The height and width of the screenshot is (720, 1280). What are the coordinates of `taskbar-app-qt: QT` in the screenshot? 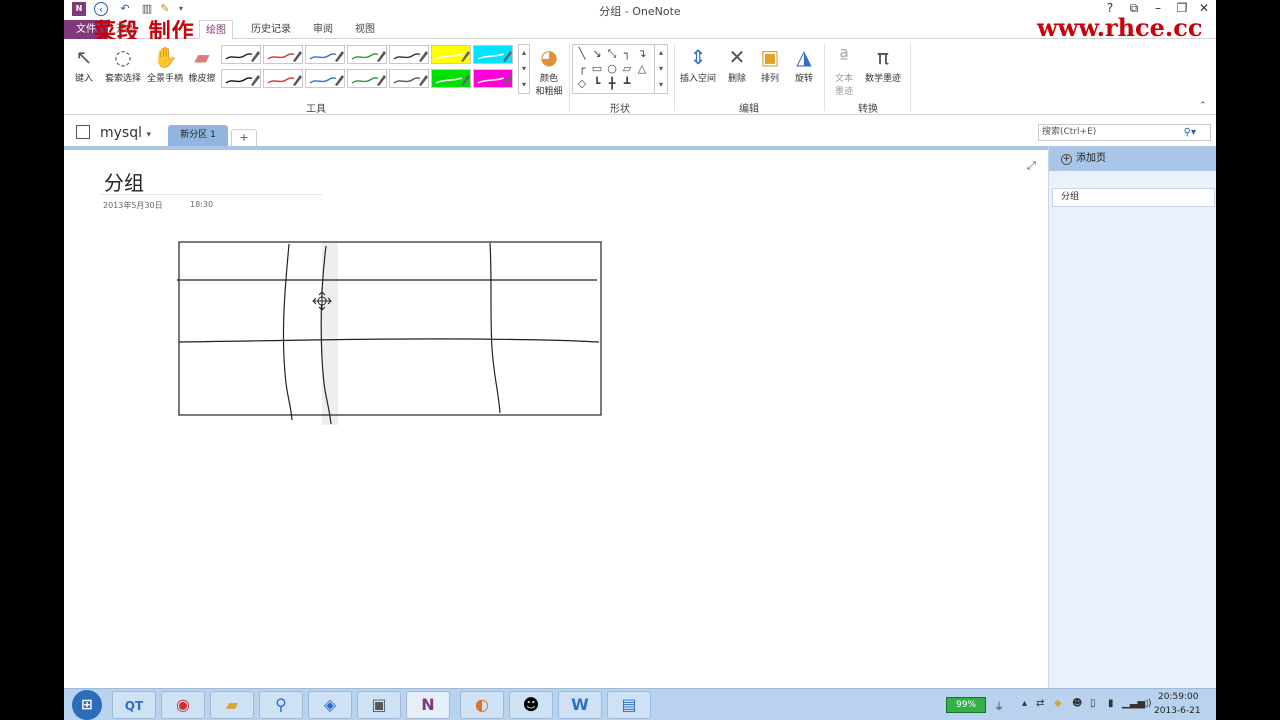 It's located at (134, 705).